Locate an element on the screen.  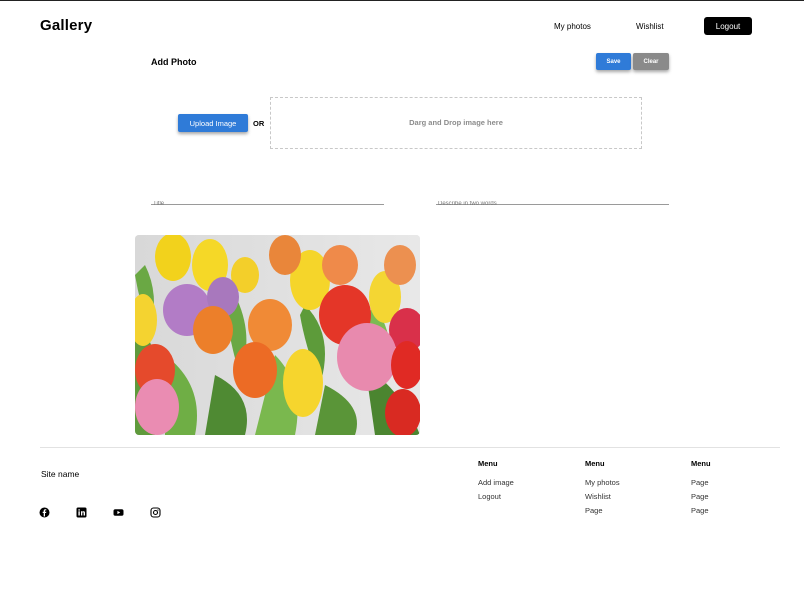
footer-site-name: Site name is located at coordinates (60, 474).